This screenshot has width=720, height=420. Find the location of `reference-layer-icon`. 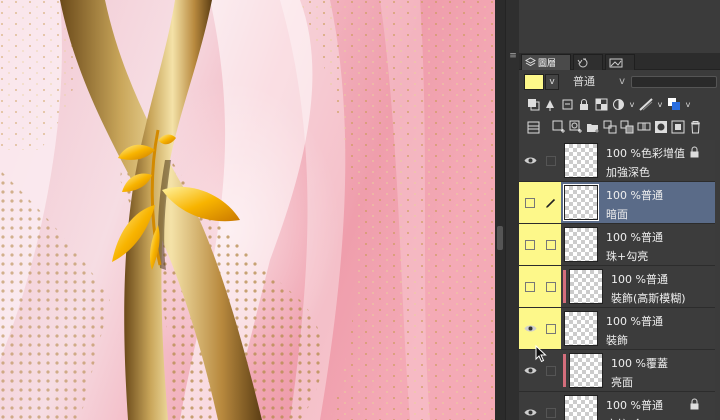

reference-layer-icon is located at coordinates (550, 104).